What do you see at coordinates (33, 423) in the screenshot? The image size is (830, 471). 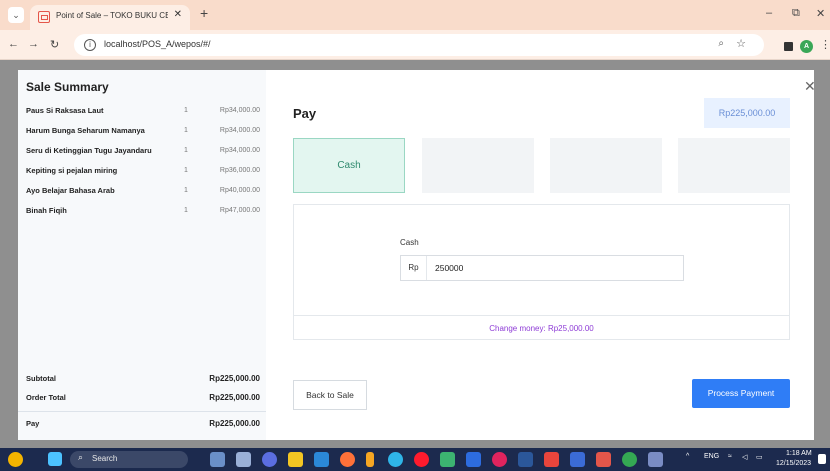 I see `pay-total-label: Pay` at bounding box center [33, 423].